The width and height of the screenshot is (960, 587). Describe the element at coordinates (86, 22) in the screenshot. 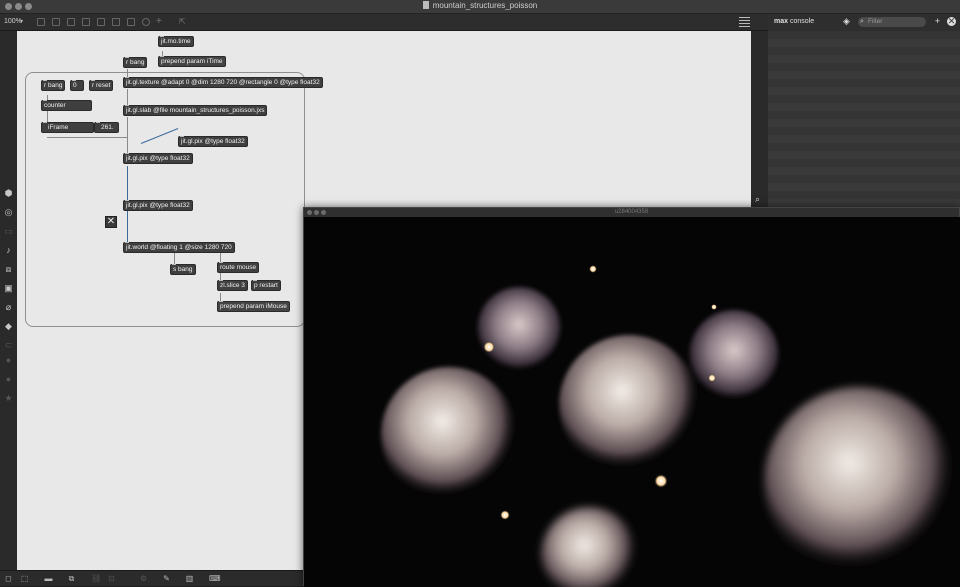

I see `new-object-icon` at that location.